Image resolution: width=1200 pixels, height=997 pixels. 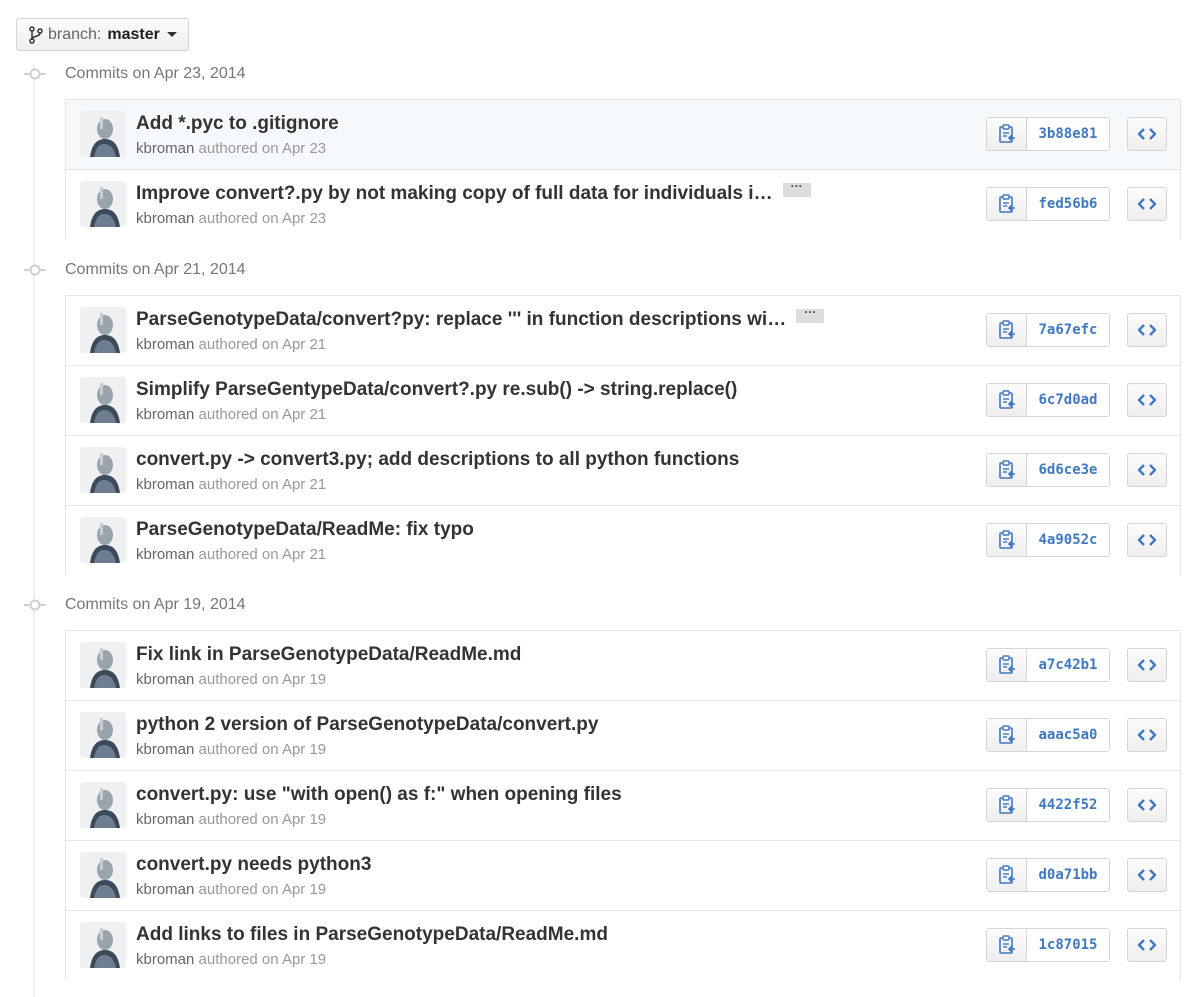 I want to click on commit-sha-link: 6c7d0ad, so click(x=1068, y=400).